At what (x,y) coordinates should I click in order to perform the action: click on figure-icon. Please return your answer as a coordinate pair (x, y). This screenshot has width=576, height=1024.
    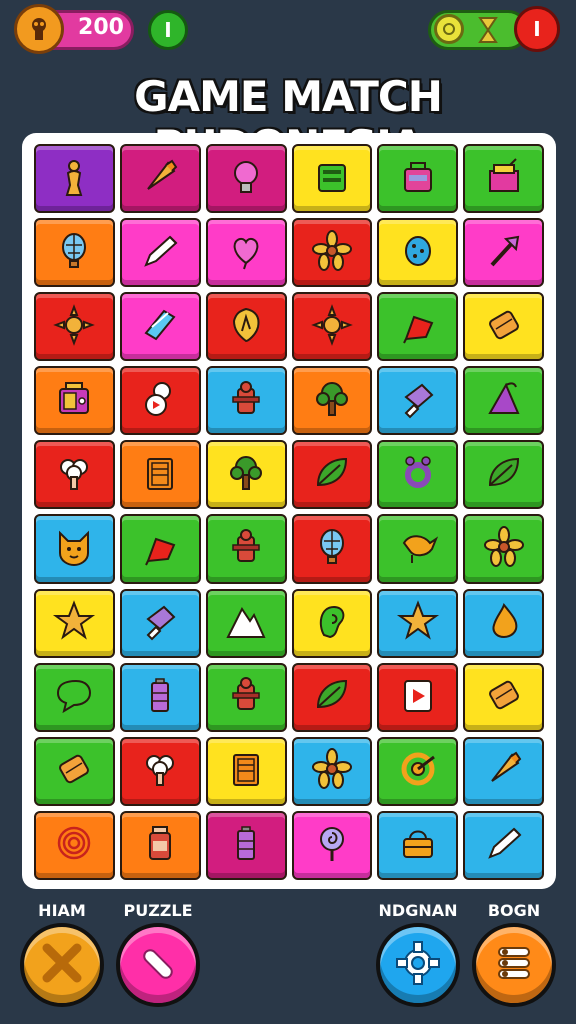
    Looking at the image, I should click on (74, 179).